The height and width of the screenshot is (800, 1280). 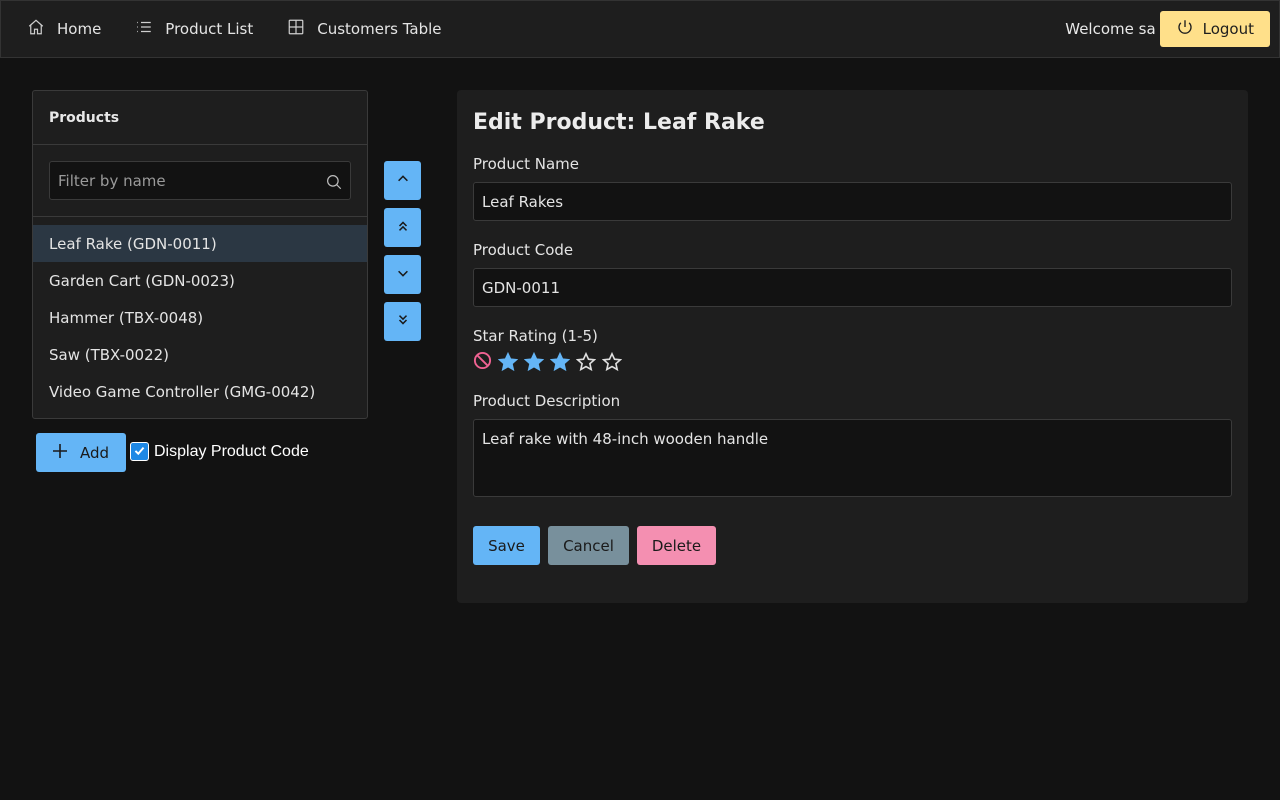 I want to click on clear-rating-icon, so click(x=482, y=362).